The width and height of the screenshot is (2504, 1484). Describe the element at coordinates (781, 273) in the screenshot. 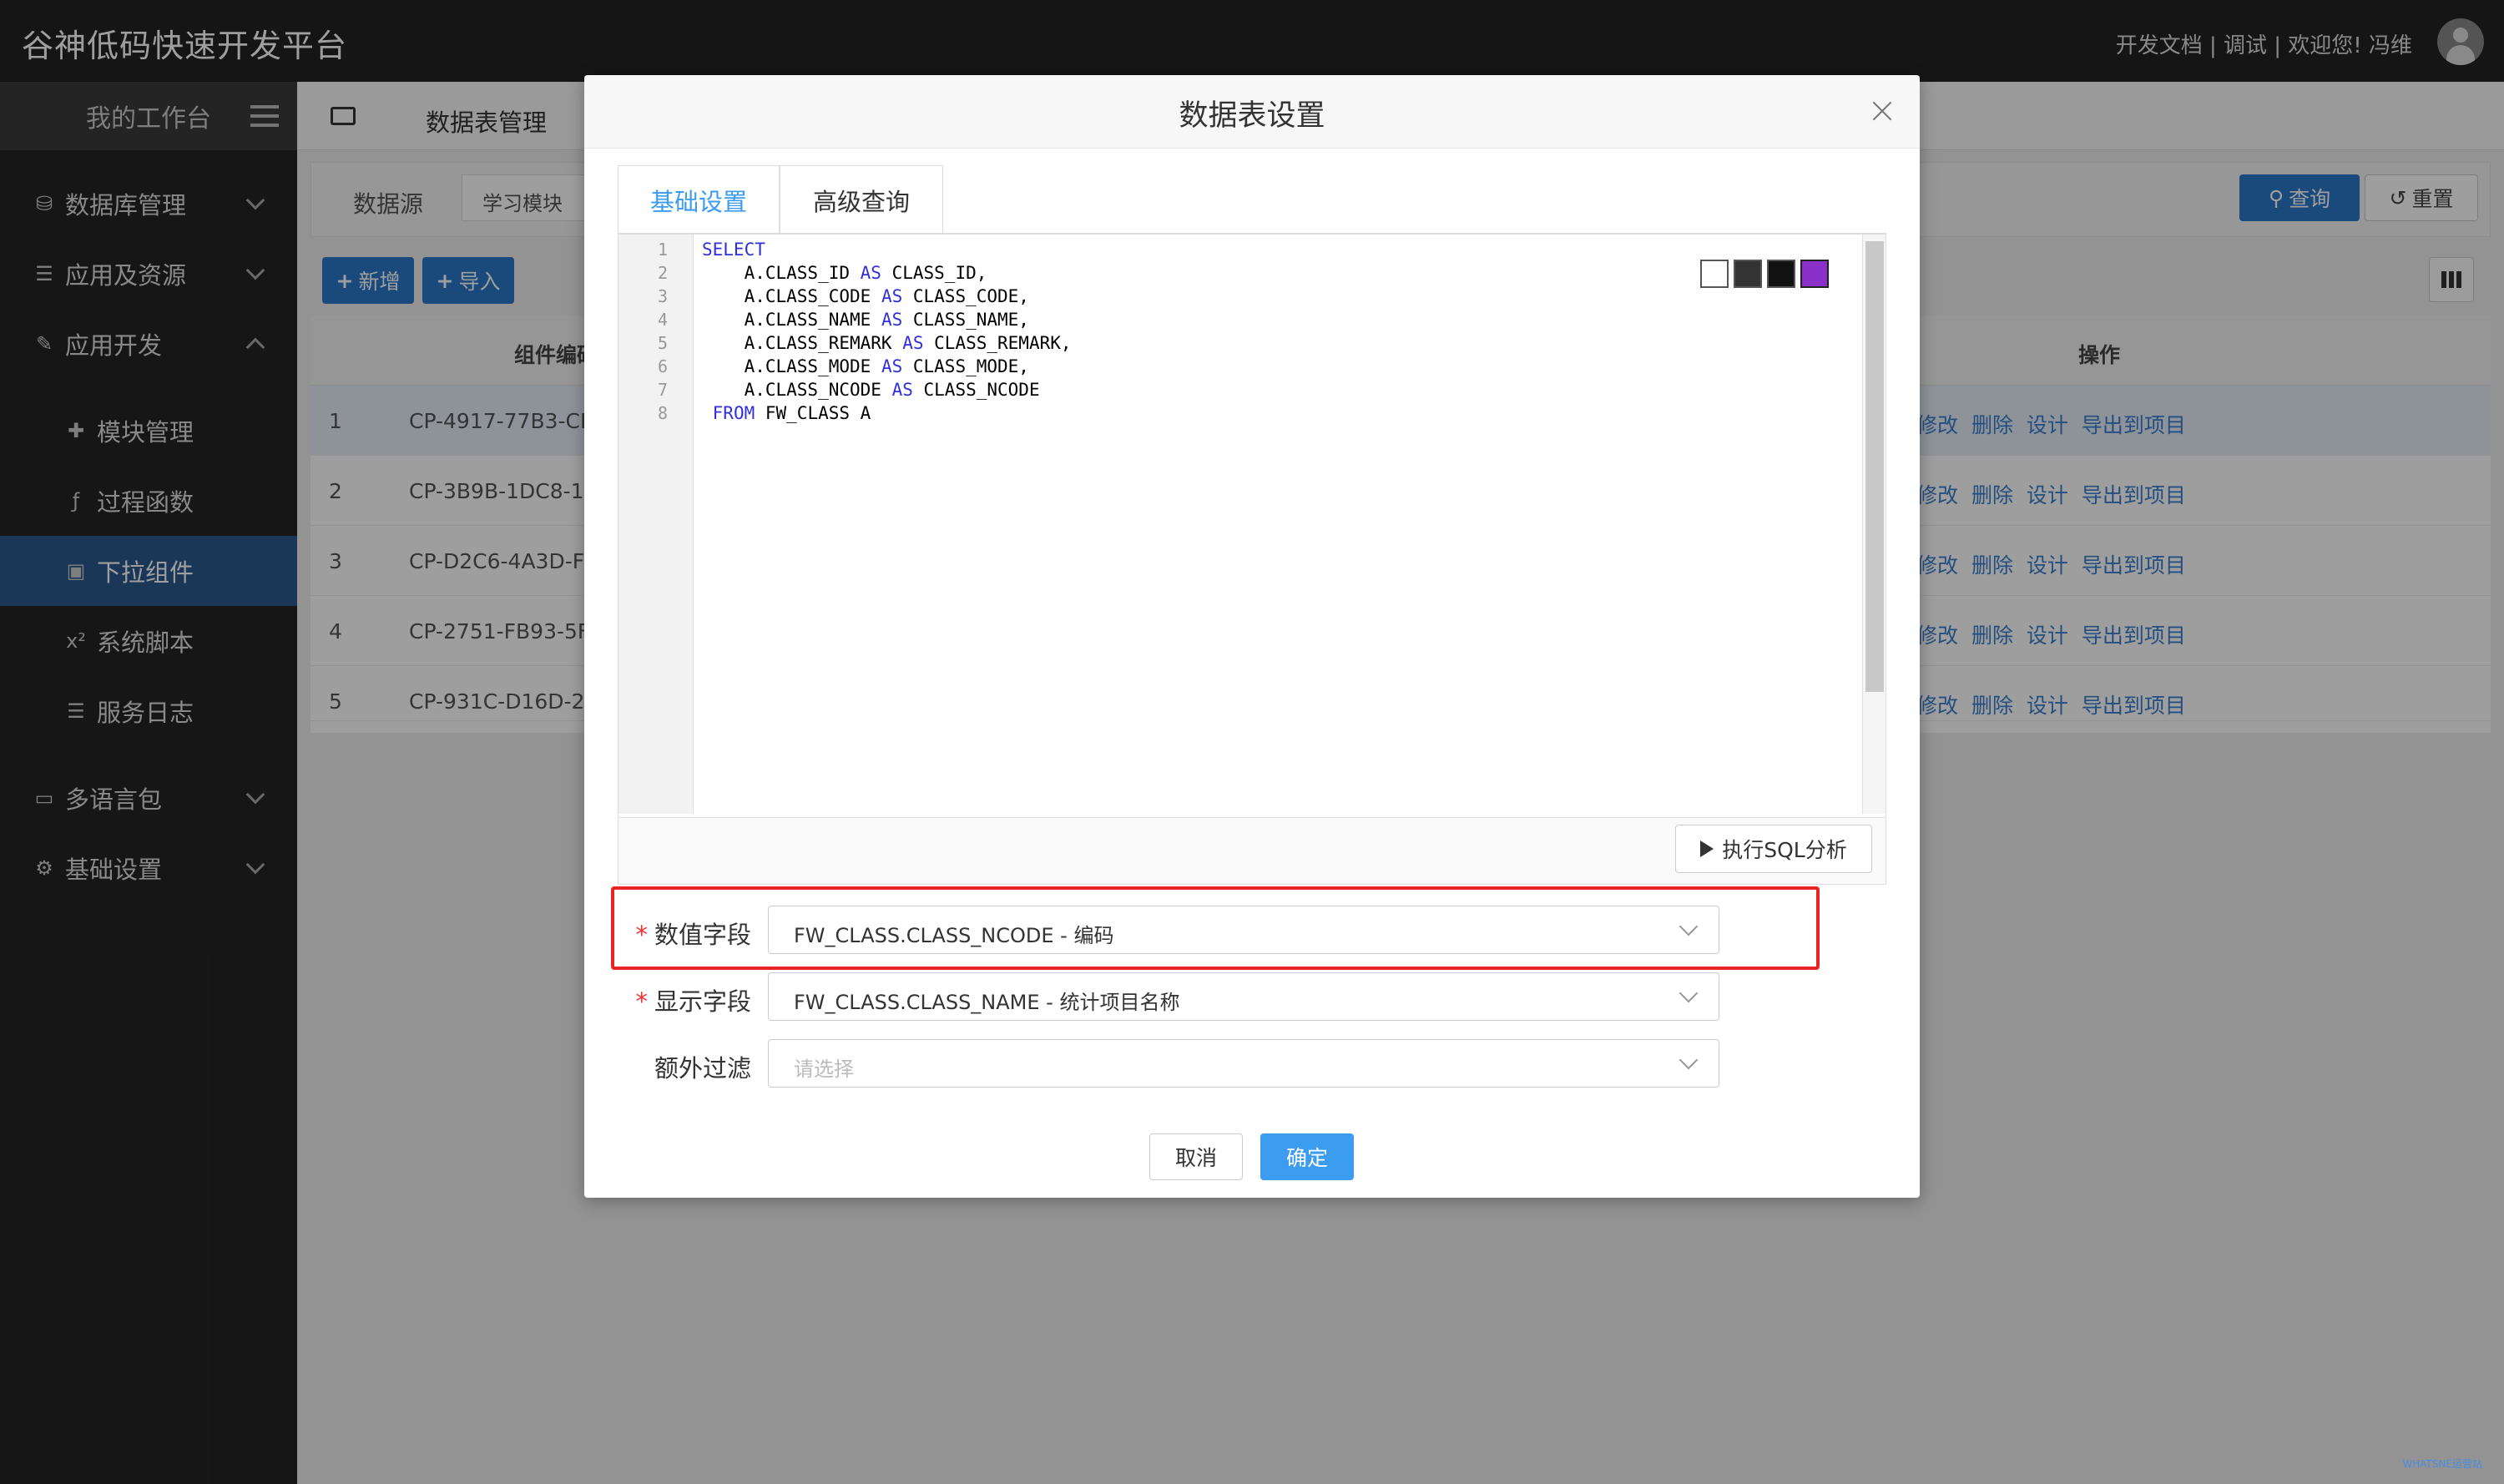

I see `sql-text: A.CLASS_ID` at that location.